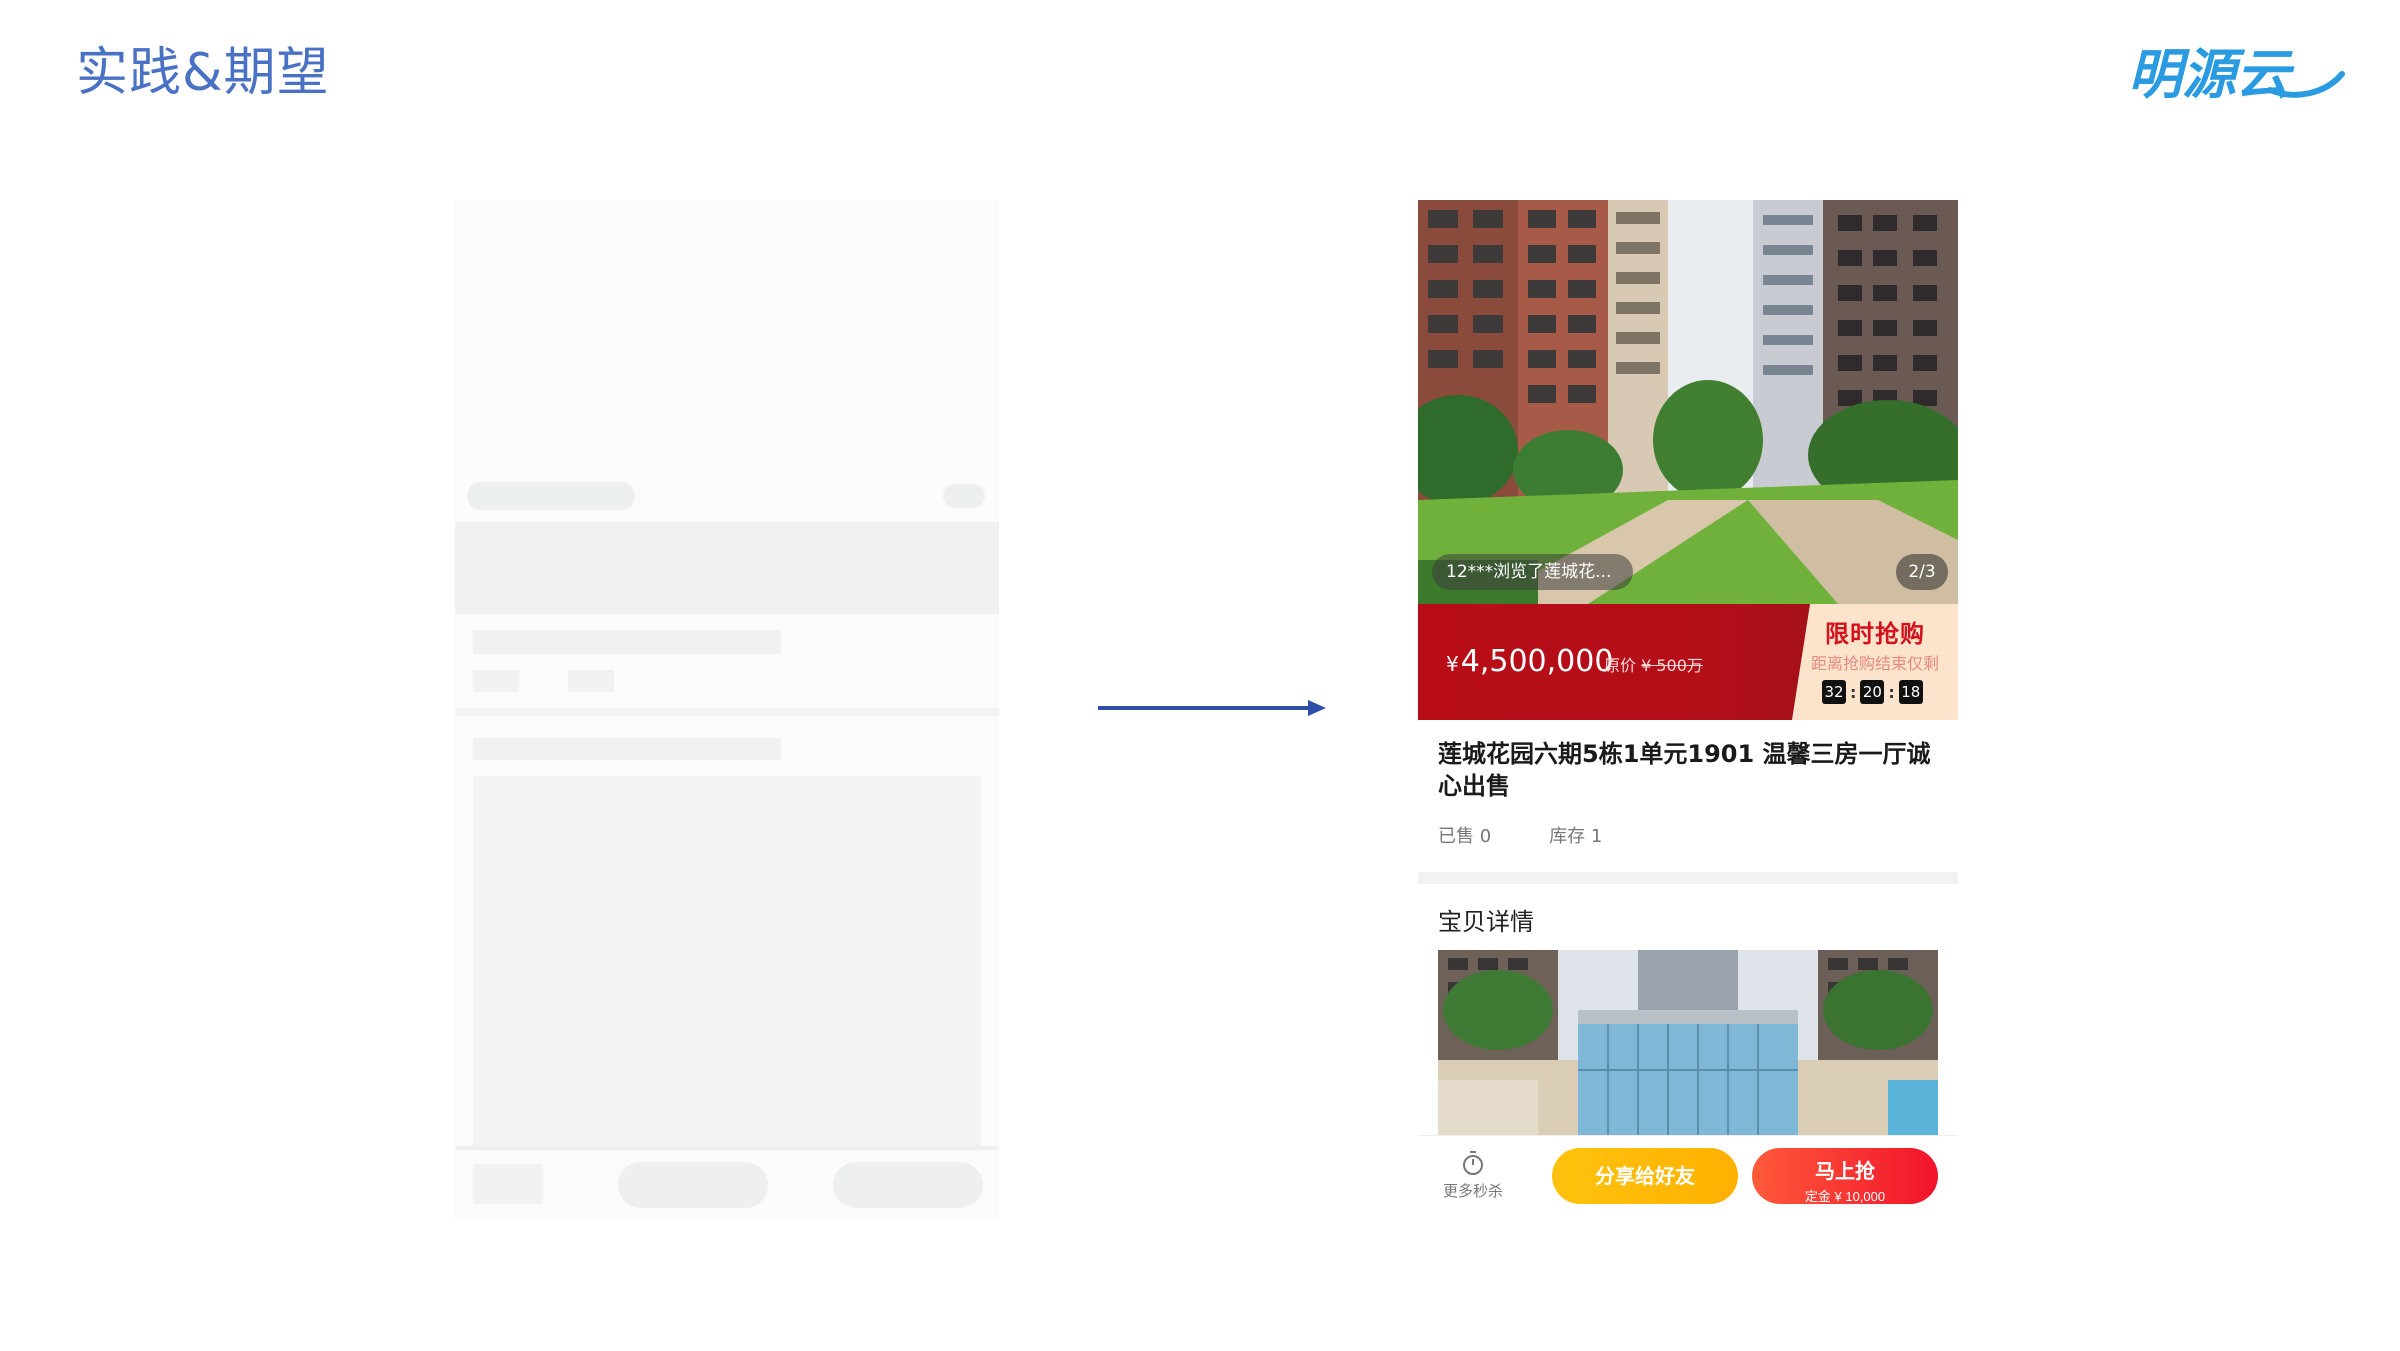 This screenshot has height=1351, width=2400. What do you see at coordinates (2306, 84) in the screenshot?
I see `logo-swoosh-icon` at bounding box center [2306, 84].